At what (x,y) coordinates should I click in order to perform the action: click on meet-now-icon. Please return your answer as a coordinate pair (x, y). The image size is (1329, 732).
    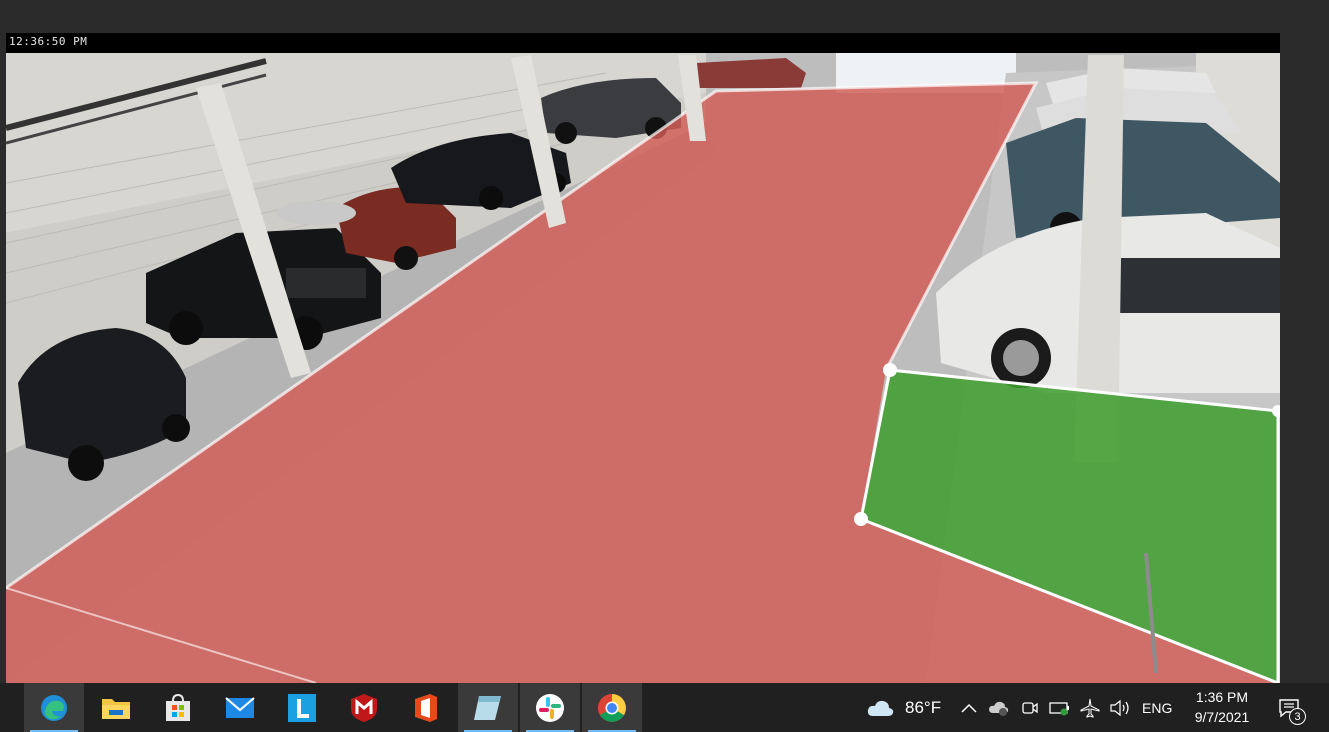
    Looking at the image, I should click on (1030, 707).